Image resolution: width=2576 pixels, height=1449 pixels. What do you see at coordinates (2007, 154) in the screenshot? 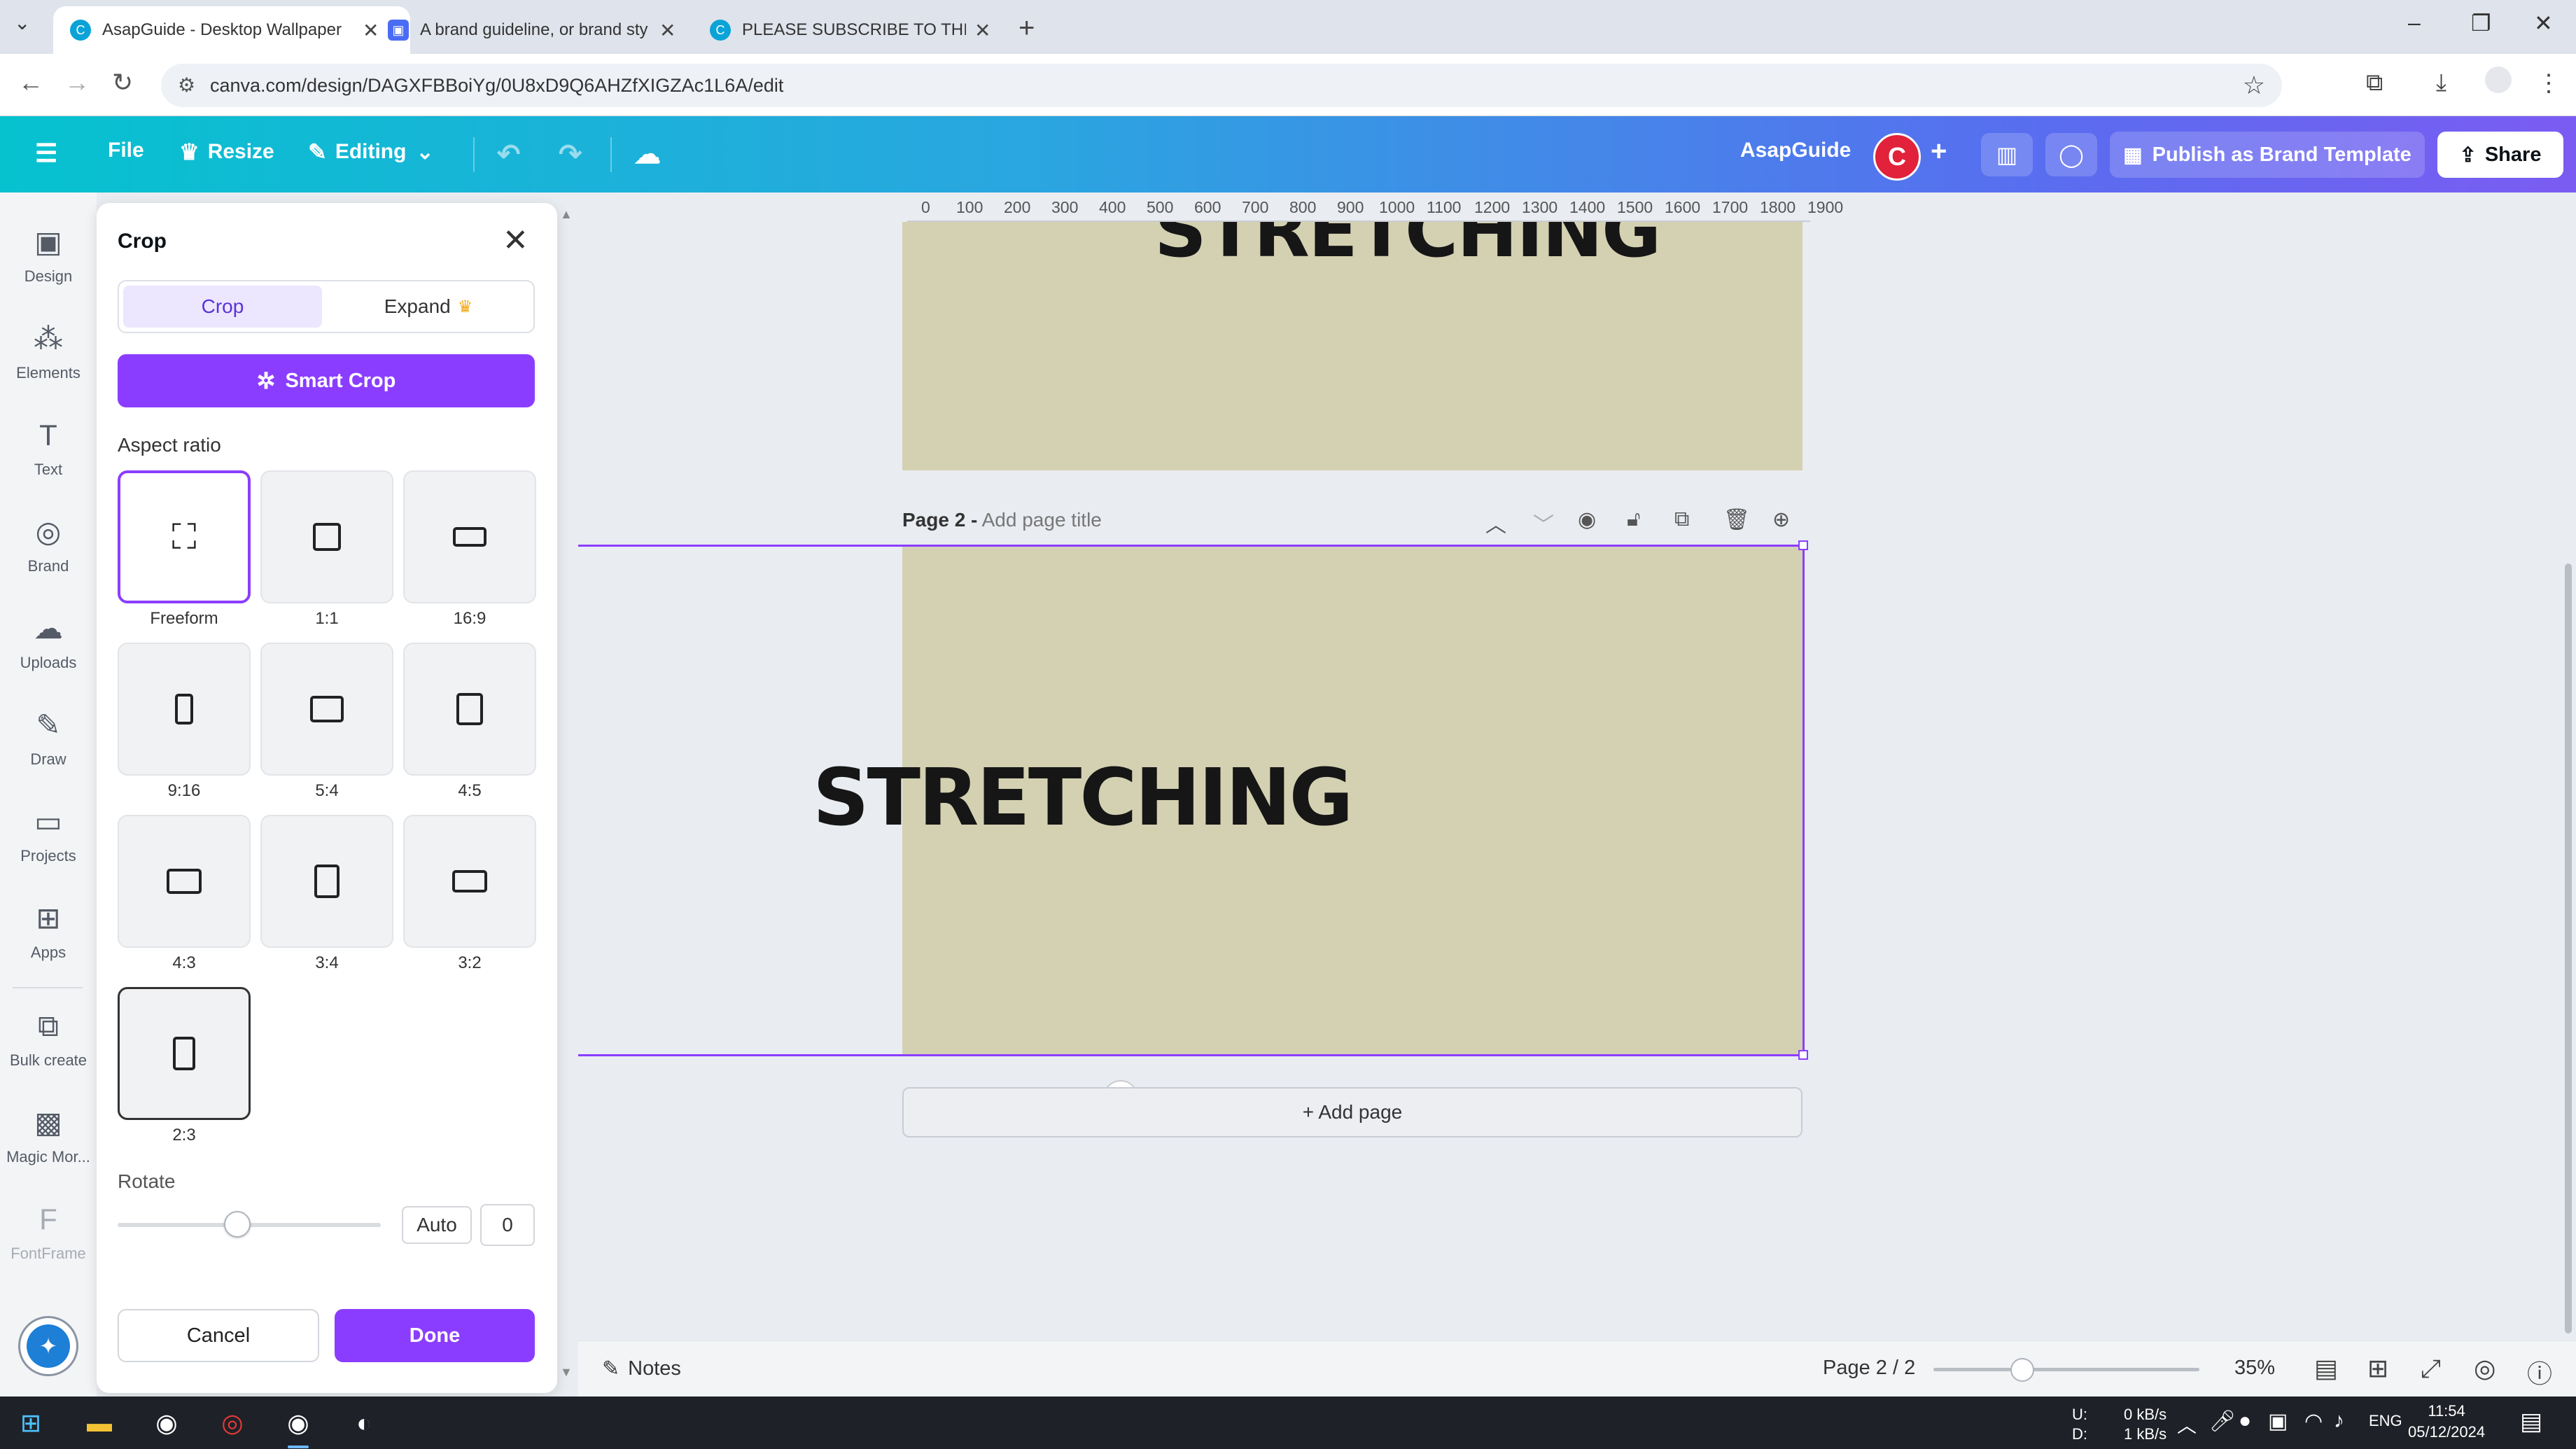
I see `insights-chart-icon: ▥` at bounding box center [2007, 154].